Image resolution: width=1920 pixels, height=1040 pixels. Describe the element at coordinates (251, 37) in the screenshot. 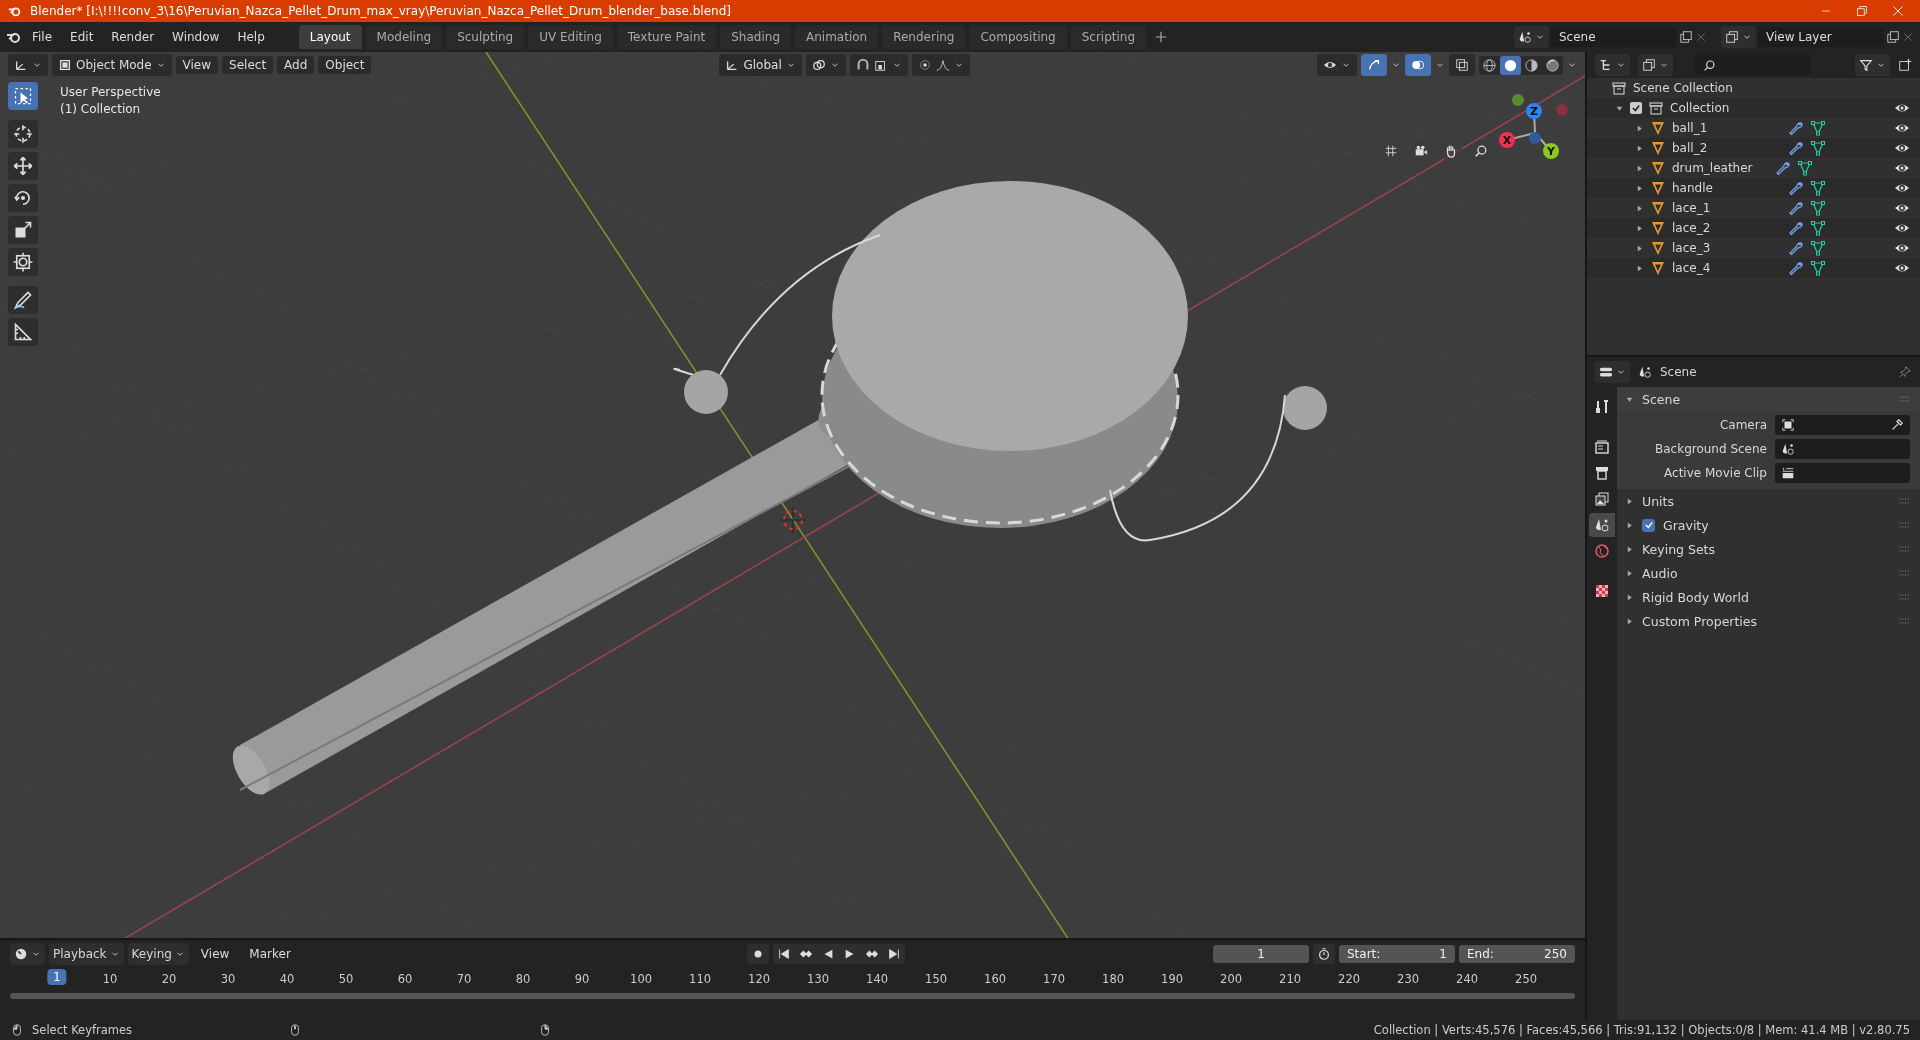

I see `menu-item: Help` at that location.